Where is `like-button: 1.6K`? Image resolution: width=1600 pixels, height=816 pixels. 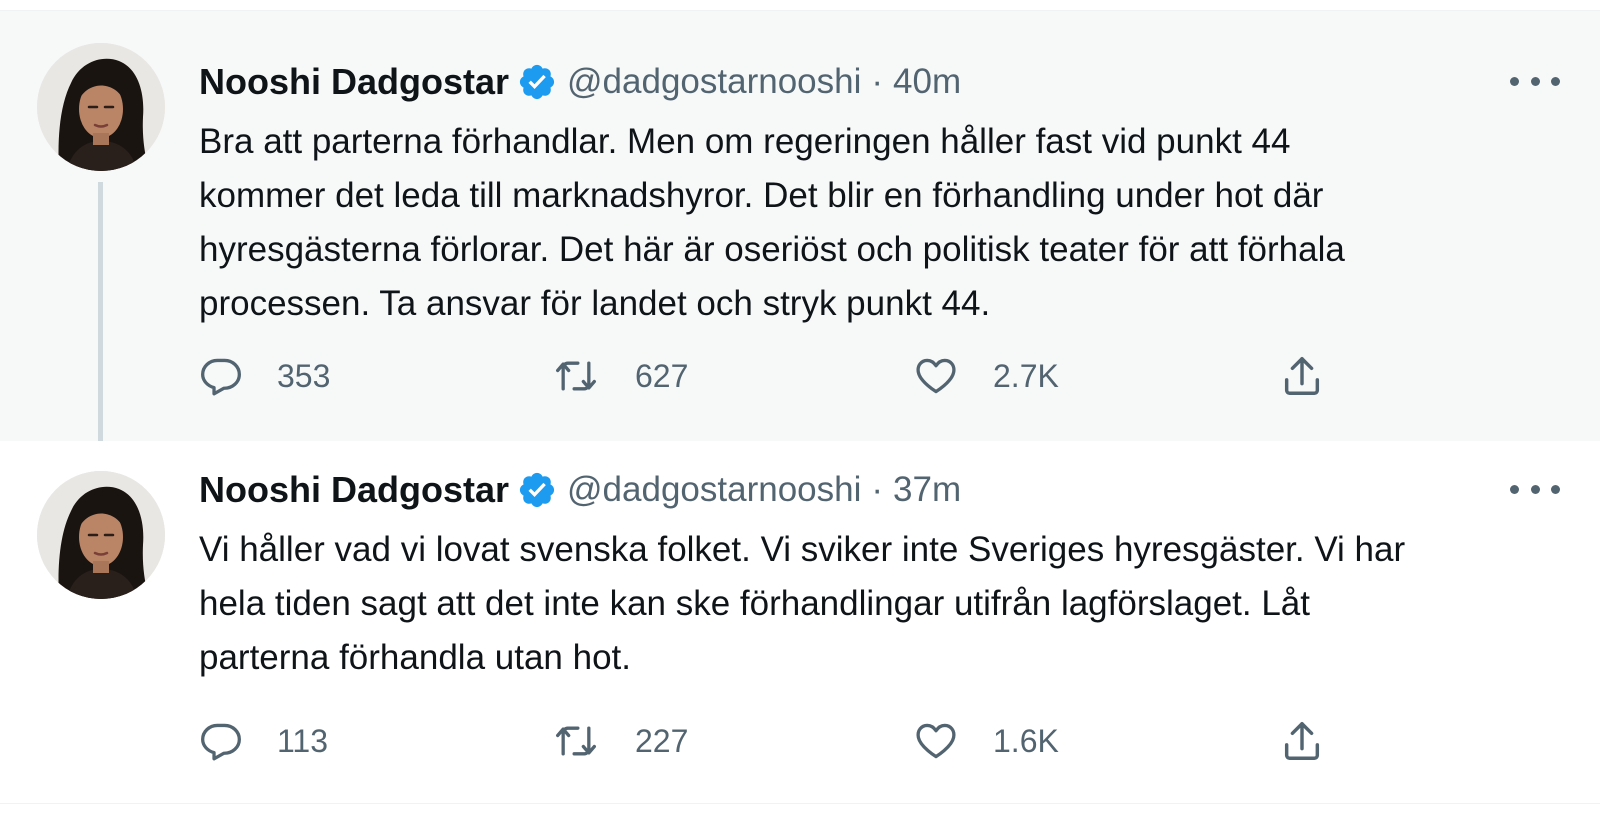 like-button: 1.6K is located at coordinates (986, 741).